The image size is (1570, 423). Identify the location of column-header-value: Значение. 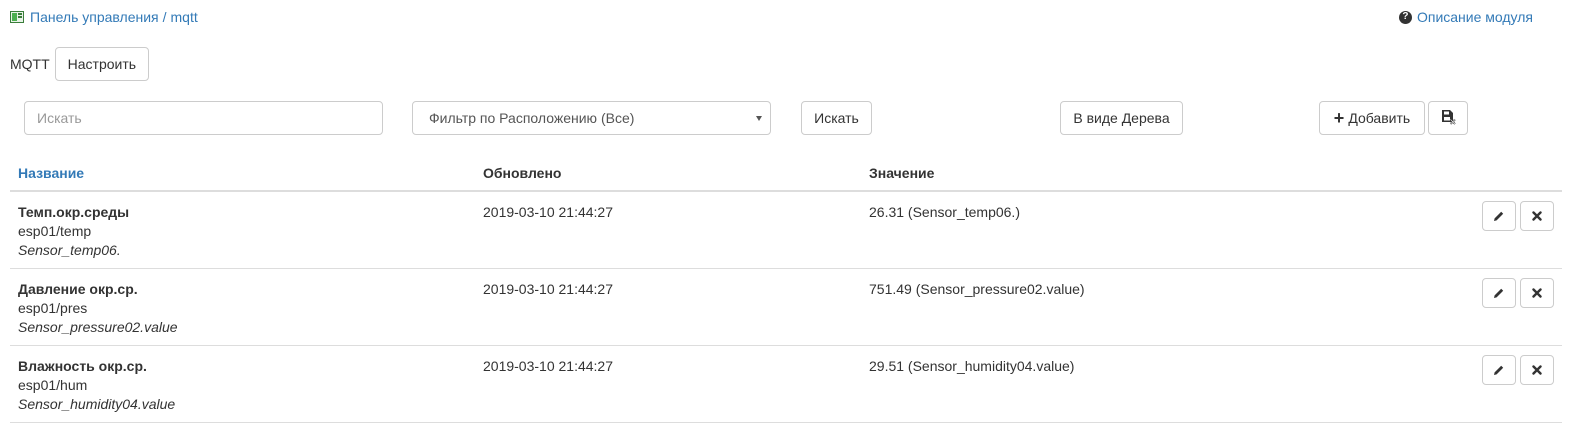
(902, 173).